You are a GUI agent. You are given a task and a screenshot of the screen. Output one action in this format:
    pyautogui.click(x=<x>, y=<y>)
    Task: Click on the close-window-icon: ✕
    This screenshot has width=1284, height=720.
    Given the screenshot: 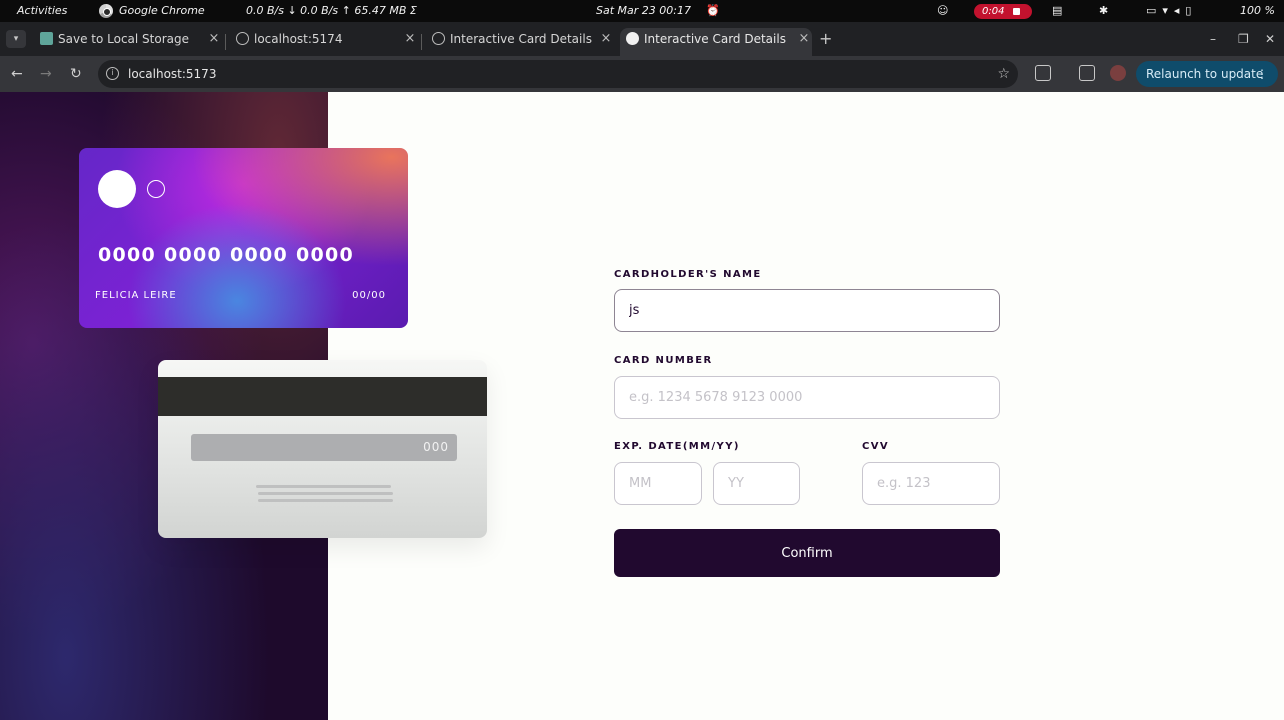 What is the action you would take?
    pyautogui.click(x=1270, y=39)
    